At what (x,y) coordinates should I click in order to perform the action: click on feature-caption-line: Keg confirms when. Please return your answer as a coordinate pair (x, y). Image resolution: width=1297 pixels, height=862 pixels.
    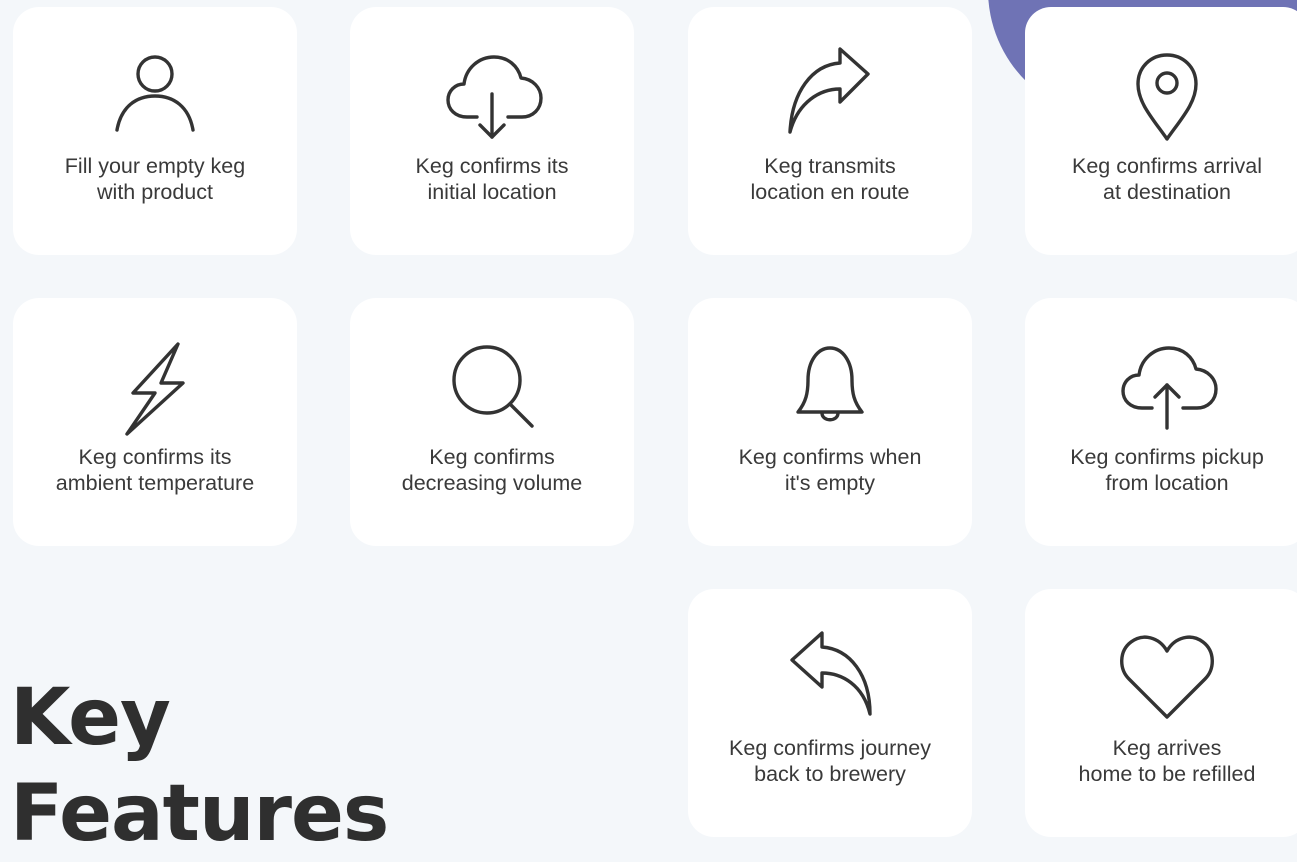
    Looking at the image, I should click on (830, 457).